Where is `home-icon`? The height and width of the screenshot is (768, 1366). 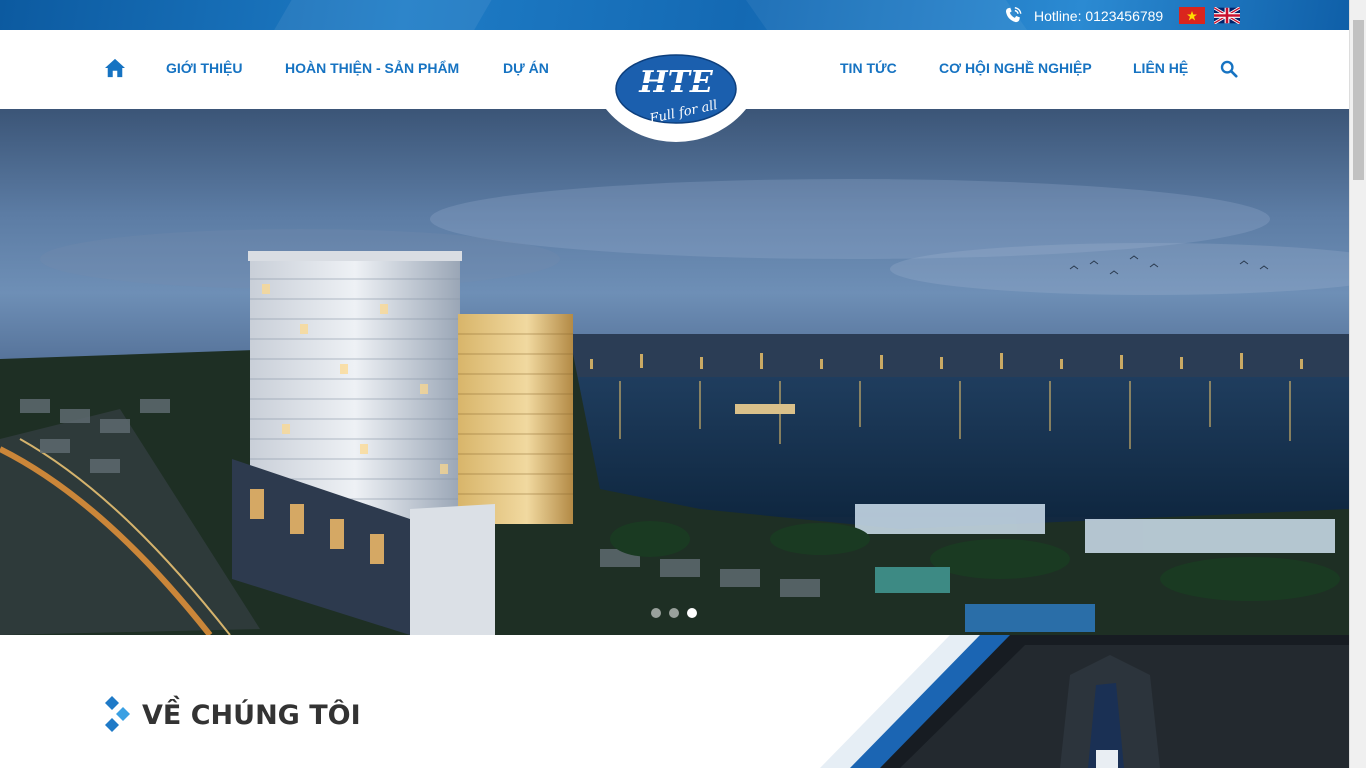
home-icon is located at coordinates (115, 68).